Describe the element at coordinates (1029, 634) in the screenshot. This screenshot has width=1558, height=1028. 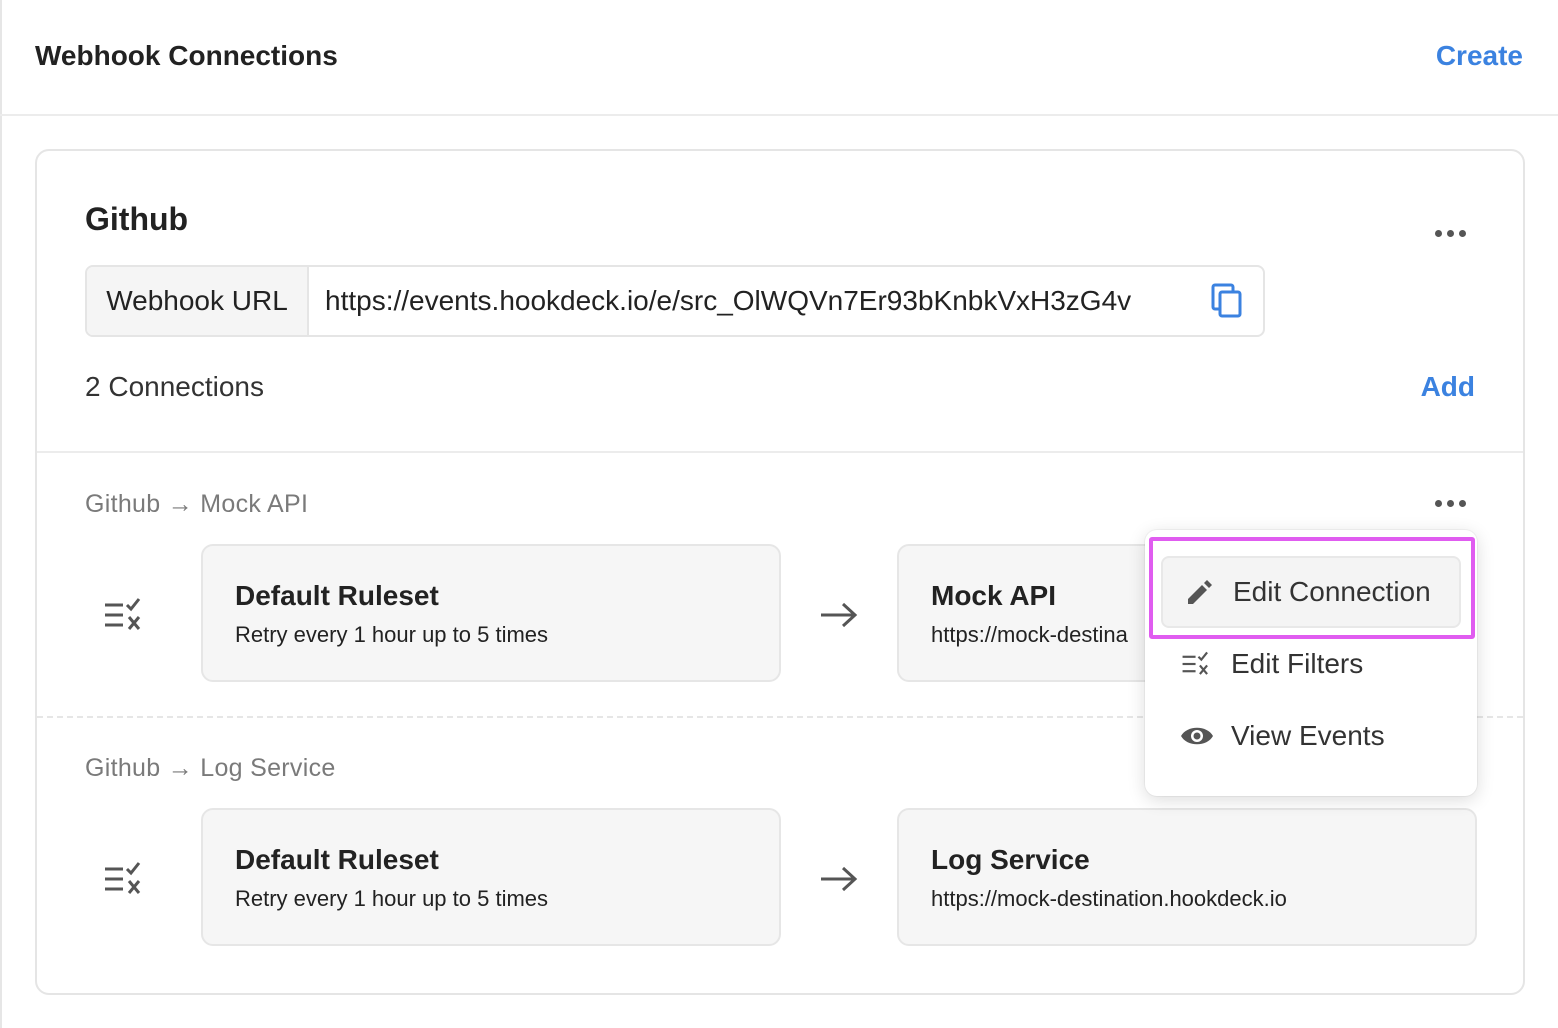
I see `destination-url: https://mock-destina` at that location.